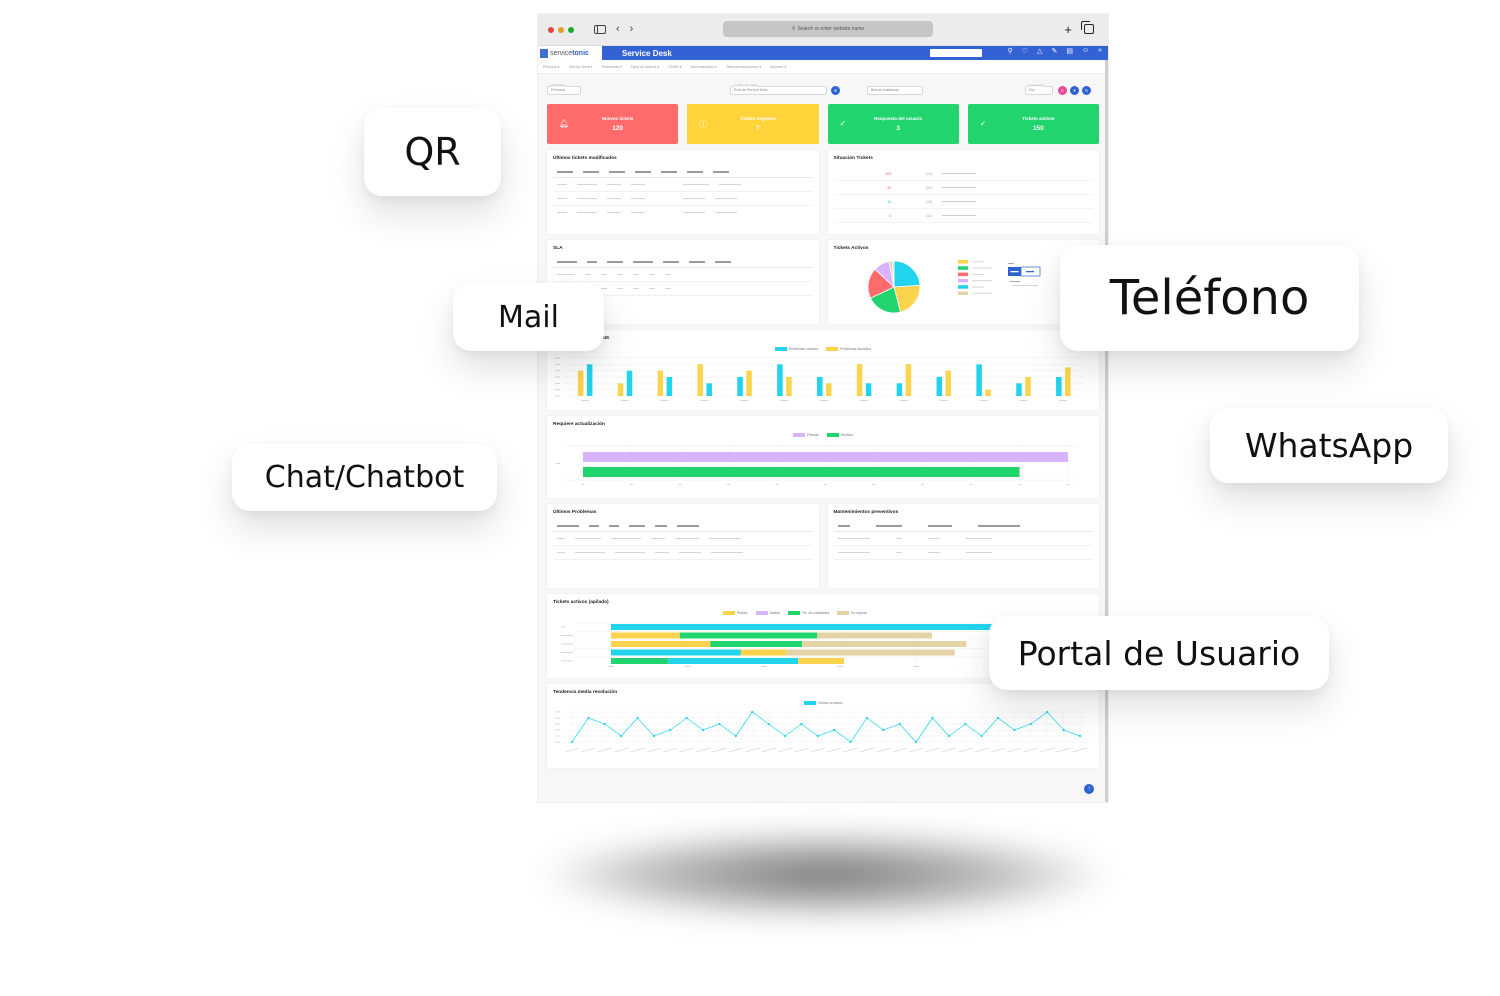  What do you see at coordinates (796, 349) in the screenshot?
I see `legend-item: Problemas creados` at bounding box center [796, 349].